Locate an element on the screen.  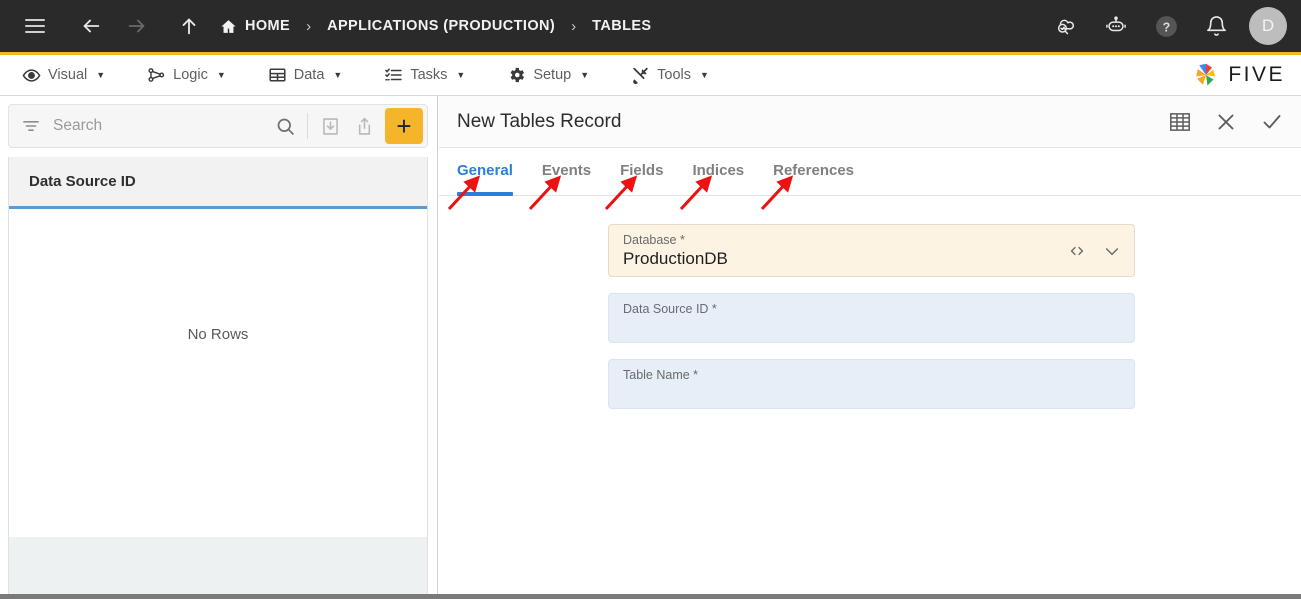
avatar-initial: D is located at coordinates (1268, 25).